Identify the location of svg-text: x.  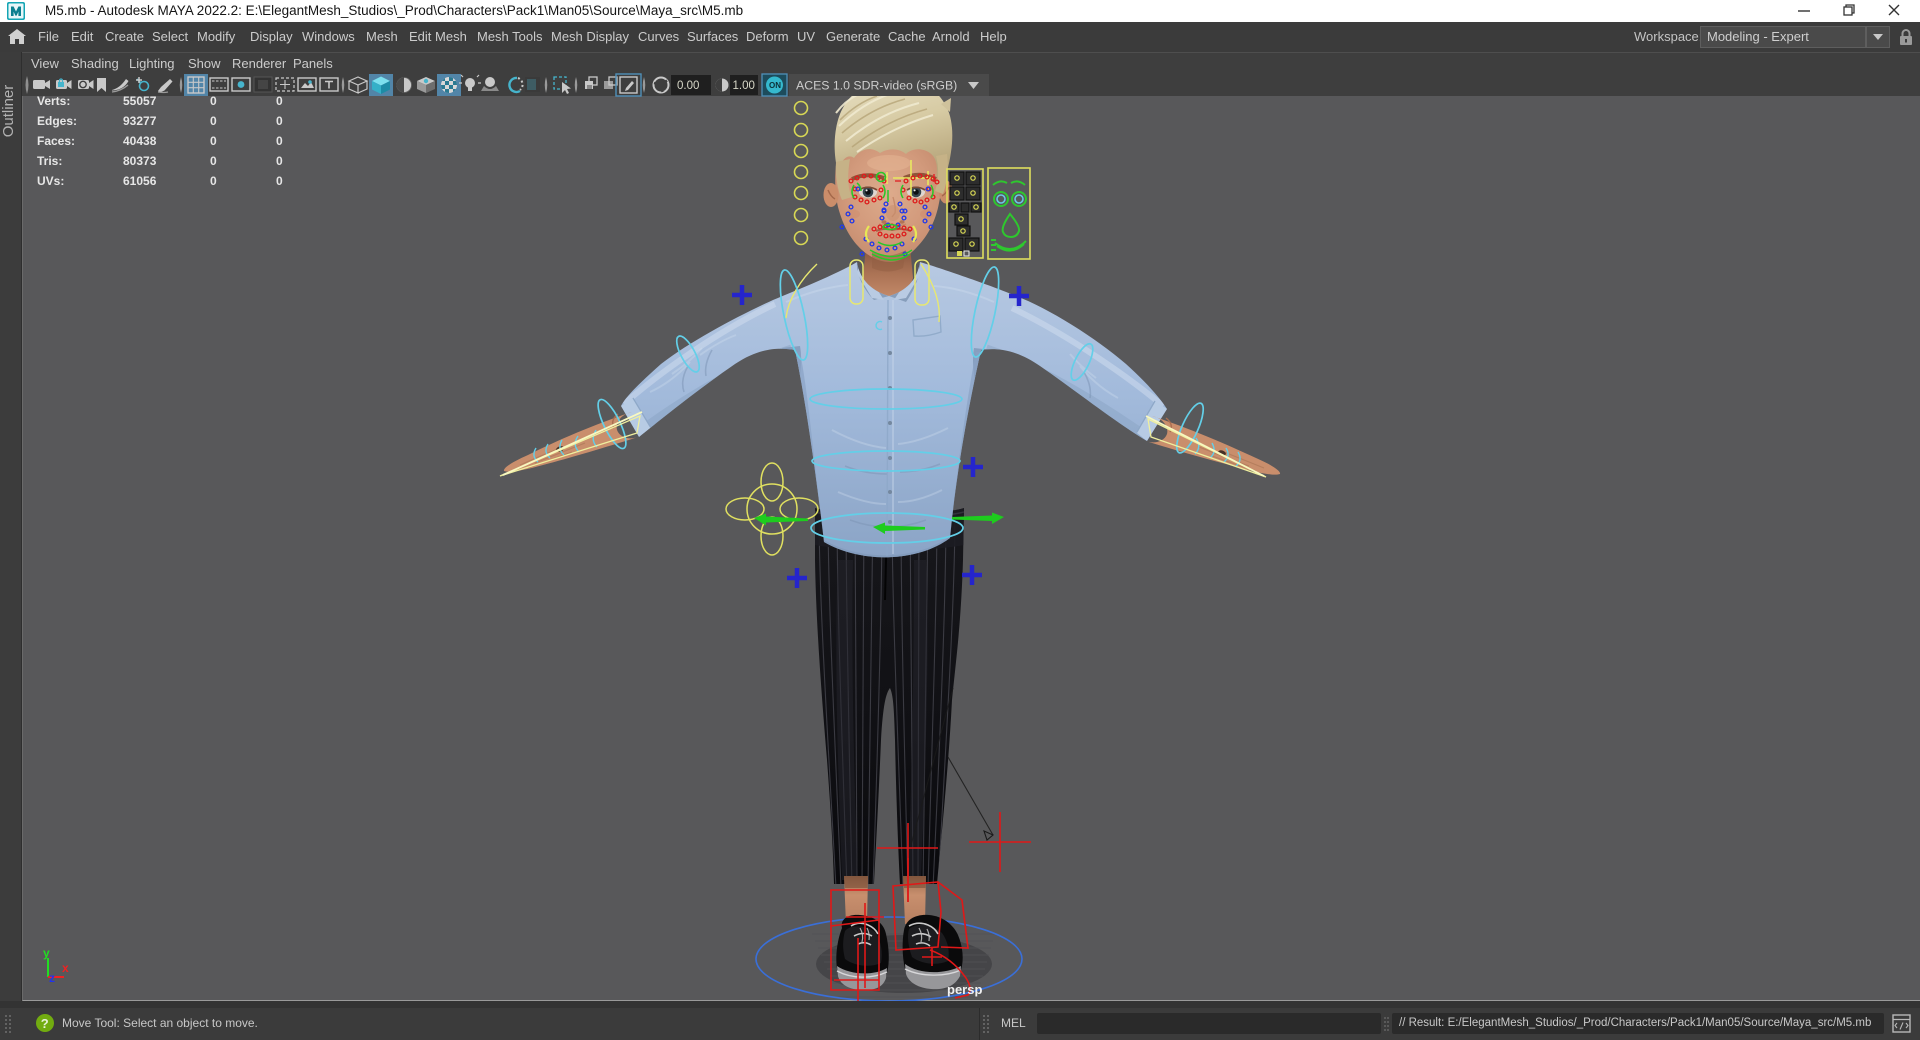
(65, 968).